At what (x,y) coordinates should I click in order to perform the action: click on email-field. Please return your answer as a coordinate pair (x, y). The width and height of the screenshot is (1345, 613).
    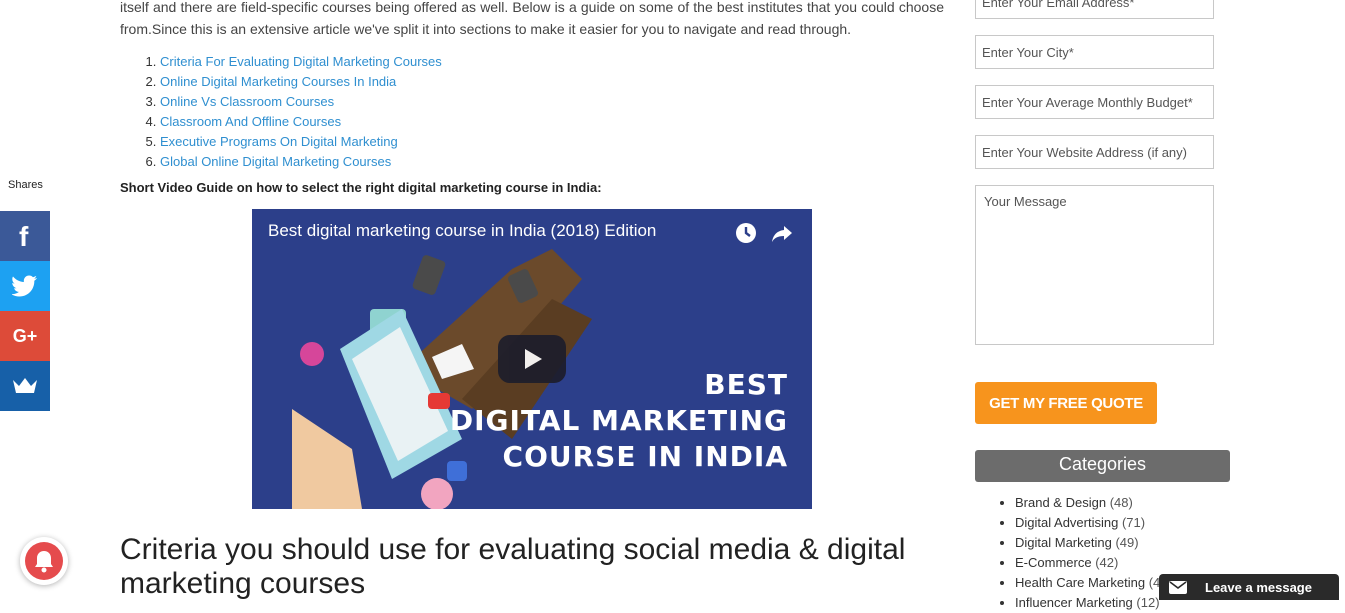
    Looking at the image, I should click on (1094, 9).